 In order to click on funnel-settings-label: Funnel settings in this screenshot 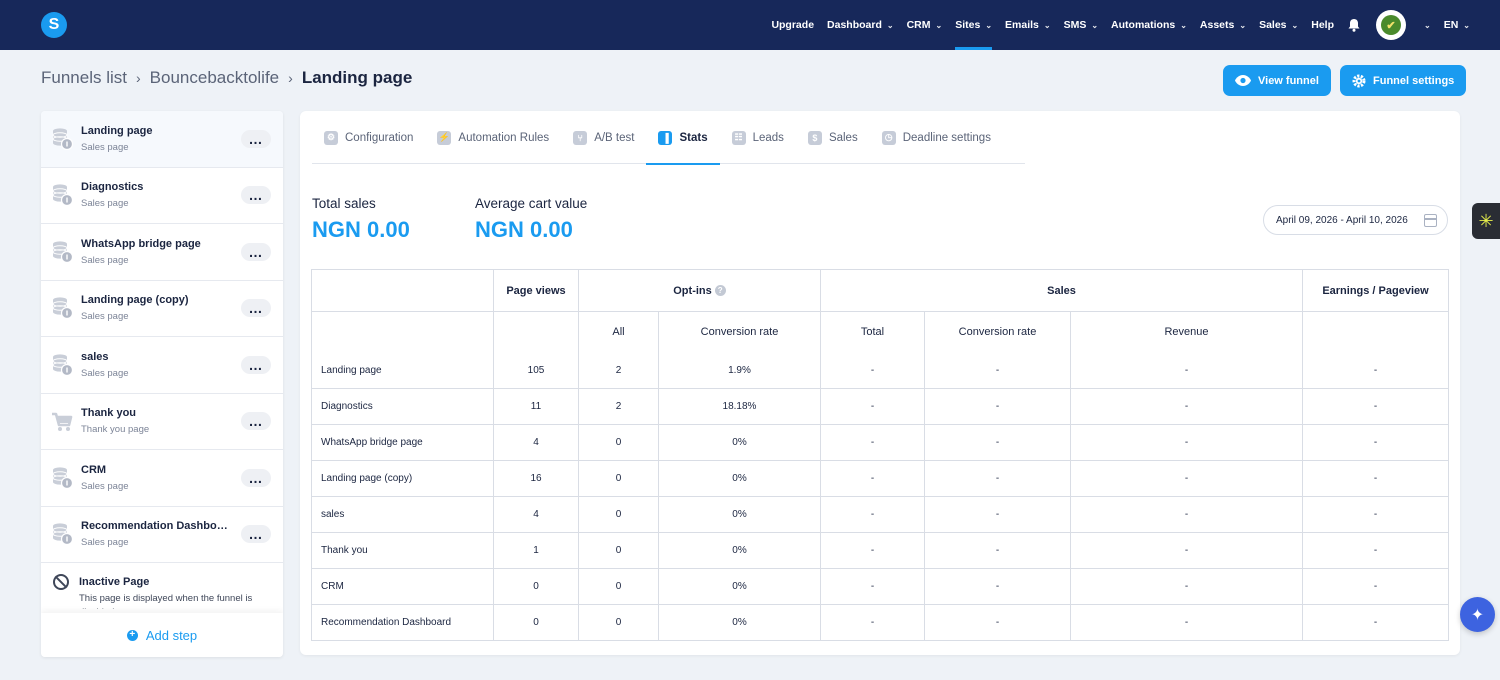, I will do `click(1414, 80)`.